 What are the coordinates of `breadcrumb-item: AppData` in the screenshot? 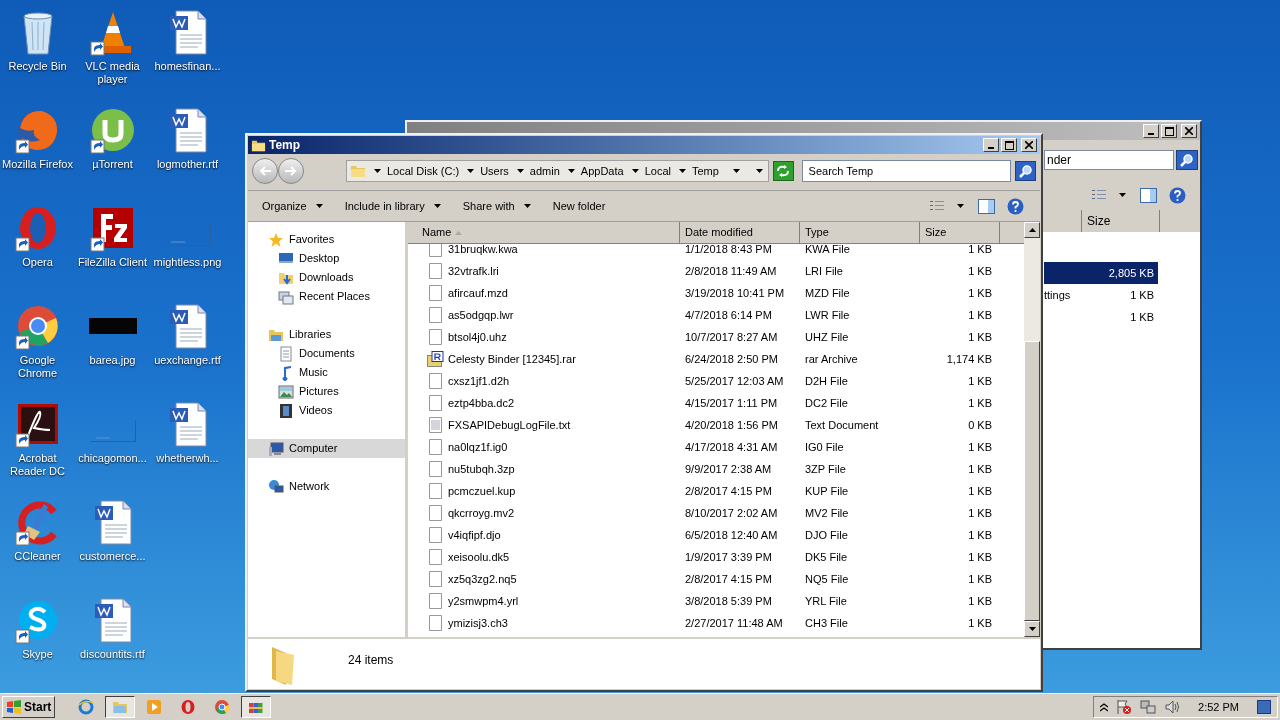 It's located at (602, 171).